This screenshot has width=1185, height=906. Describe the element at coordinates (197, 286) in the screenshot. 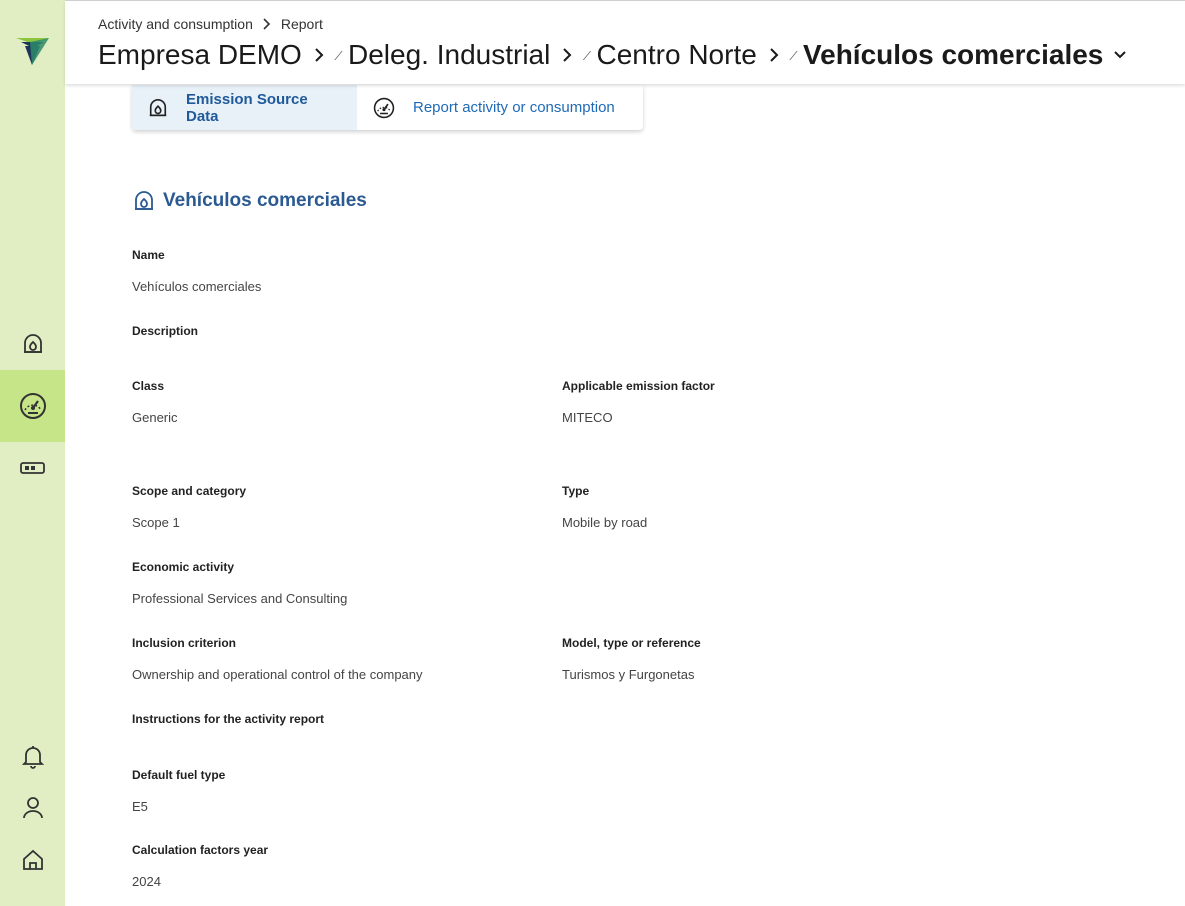

I see `field-value: Vehículos comerciales` at that location.